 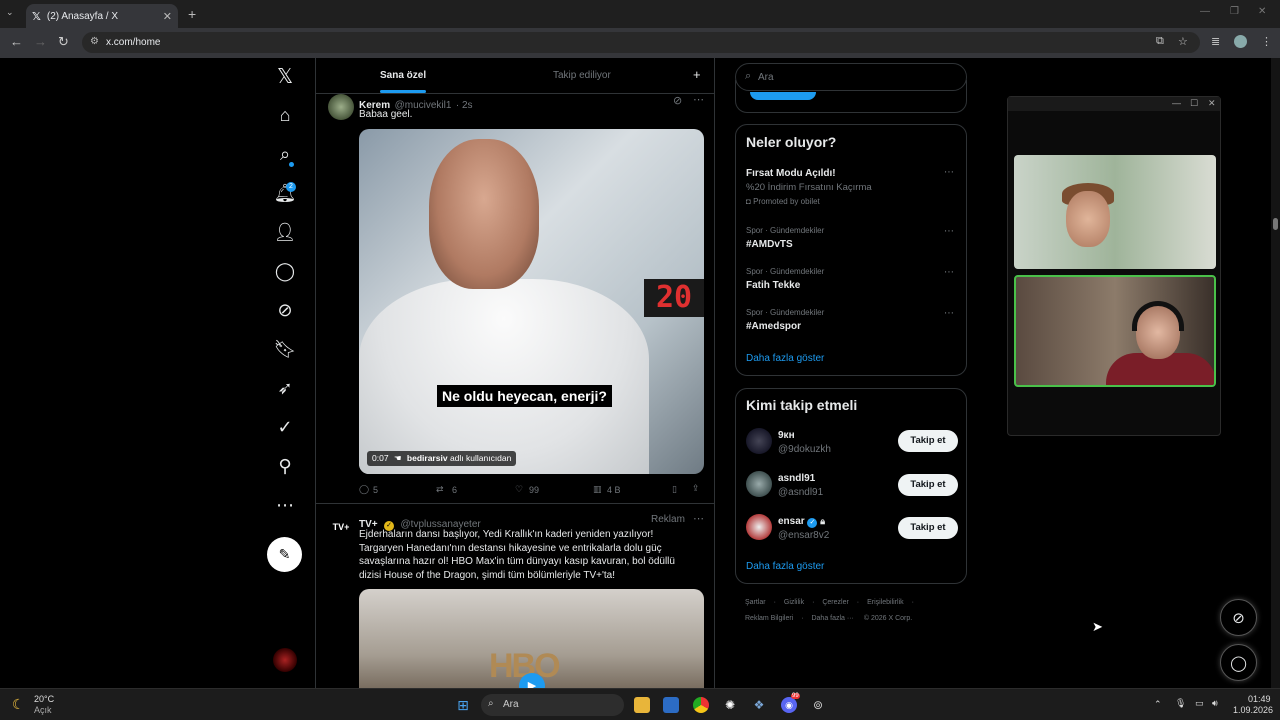 I want to click on url-bar: ⚙ x.com/home, so click(x=641, y=42).